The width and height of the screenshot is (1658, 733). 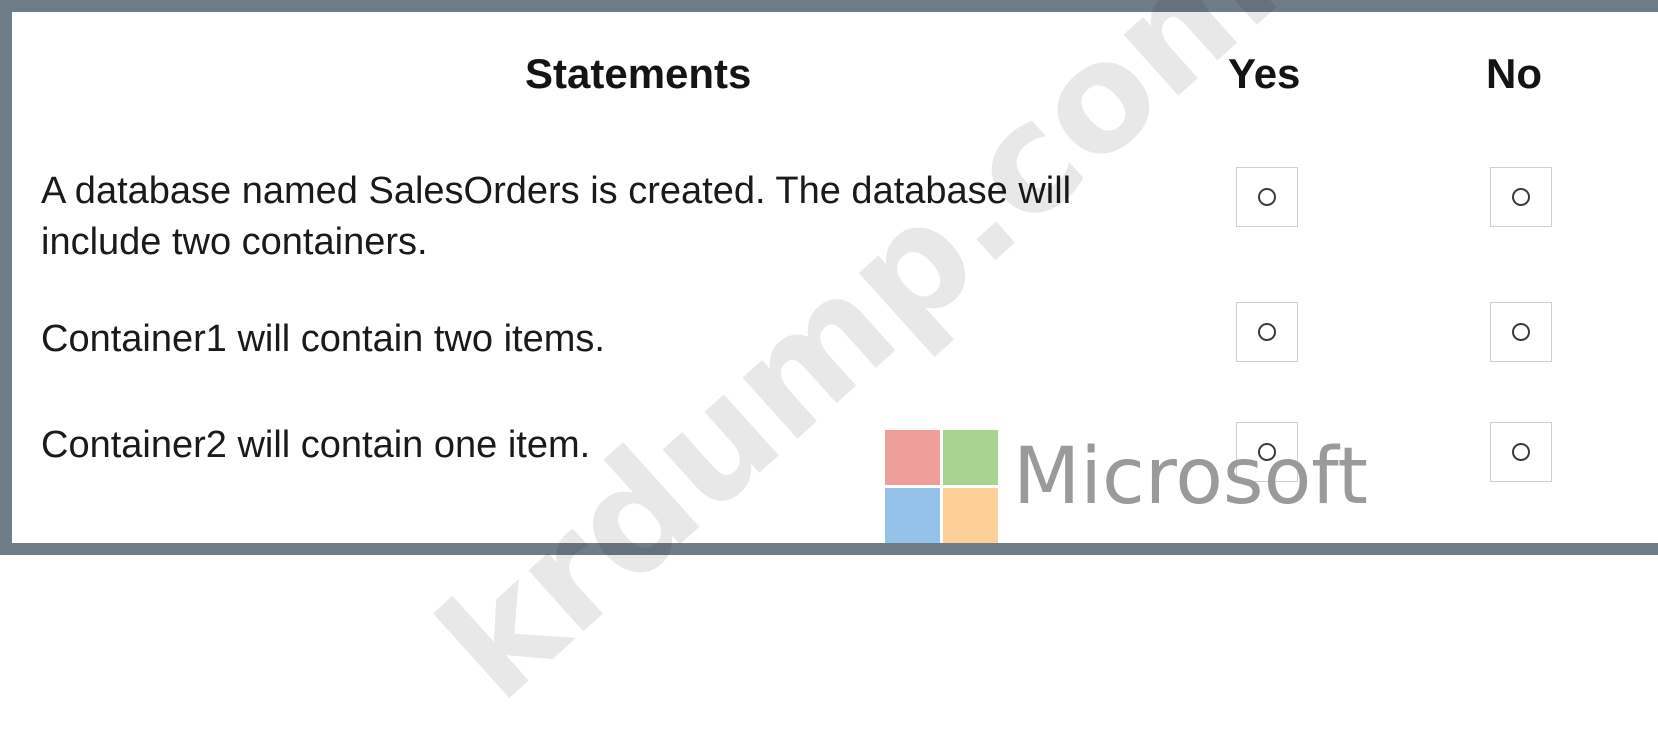 What do you see at coordinates (970, 515) in the screenshot?
I see `logo-square-yellow` at bounding box center [970, 515].